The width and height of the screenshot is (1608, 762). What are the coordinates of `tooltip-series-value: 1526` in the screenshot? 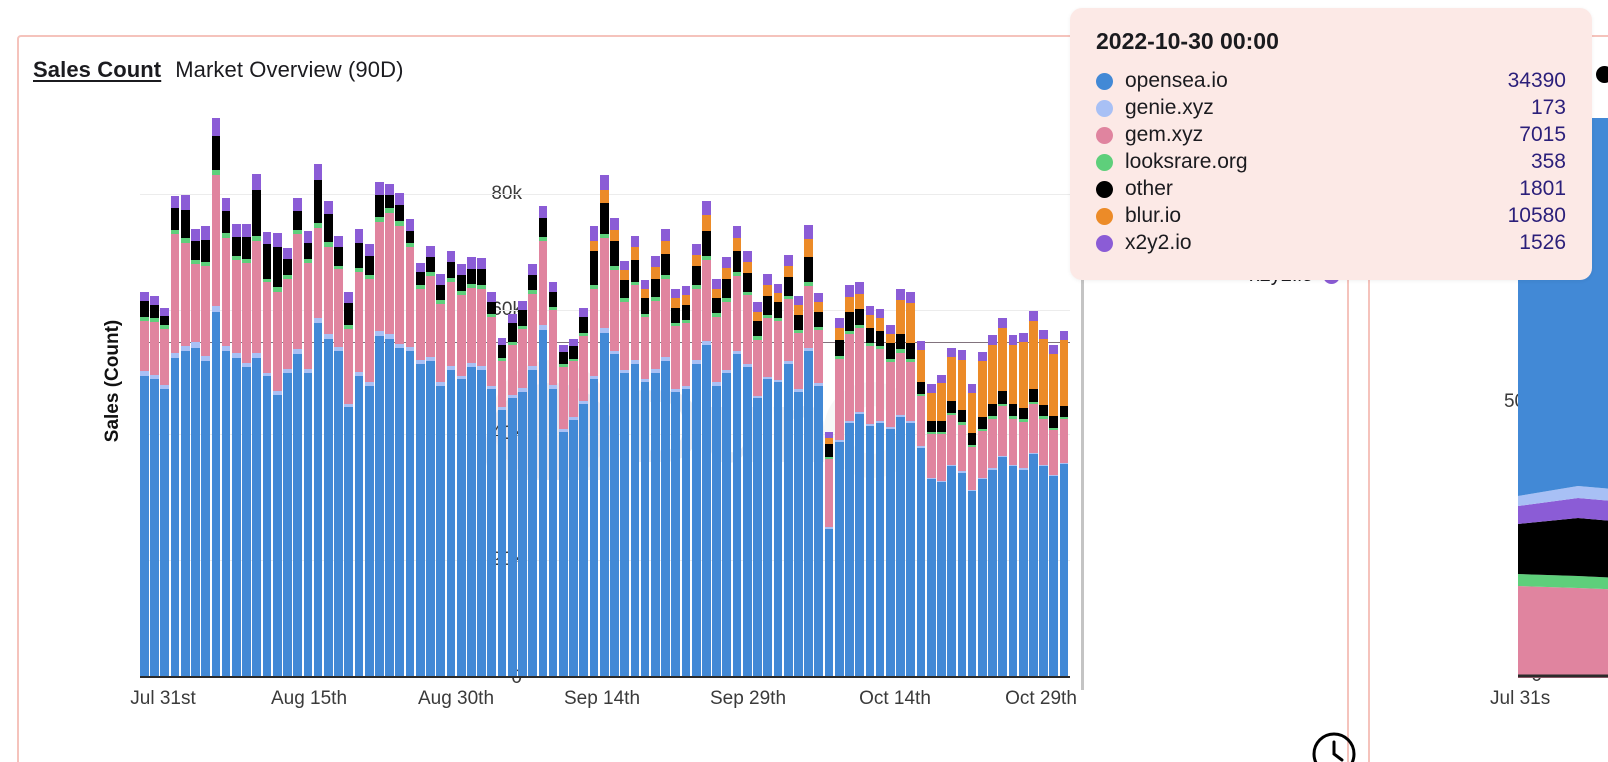 It's located at (1542, 242).